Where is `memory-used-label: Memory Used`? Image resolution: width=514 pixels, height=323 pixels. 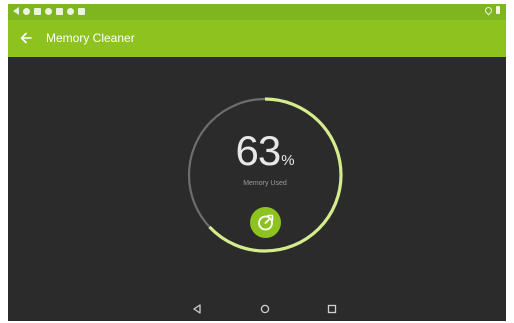 memory-used-label: Memory Used is located at coordinates (265, 183).